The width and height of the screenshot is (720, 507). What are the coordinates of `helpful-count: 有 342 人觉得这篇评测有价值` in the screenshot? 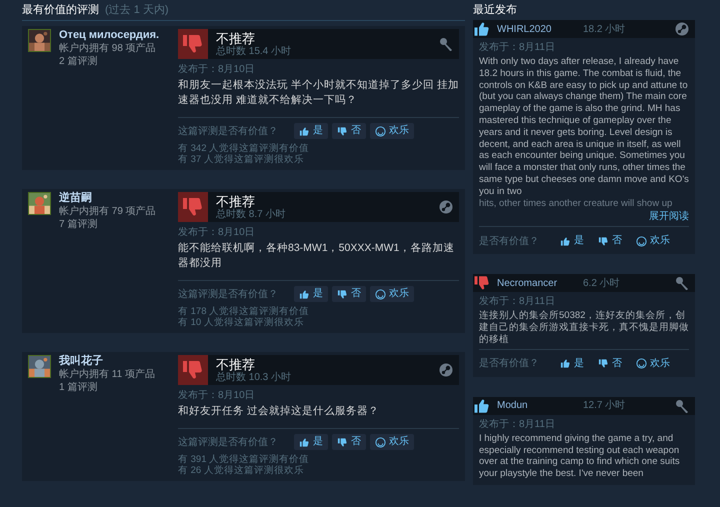 It's located at (244, 148).